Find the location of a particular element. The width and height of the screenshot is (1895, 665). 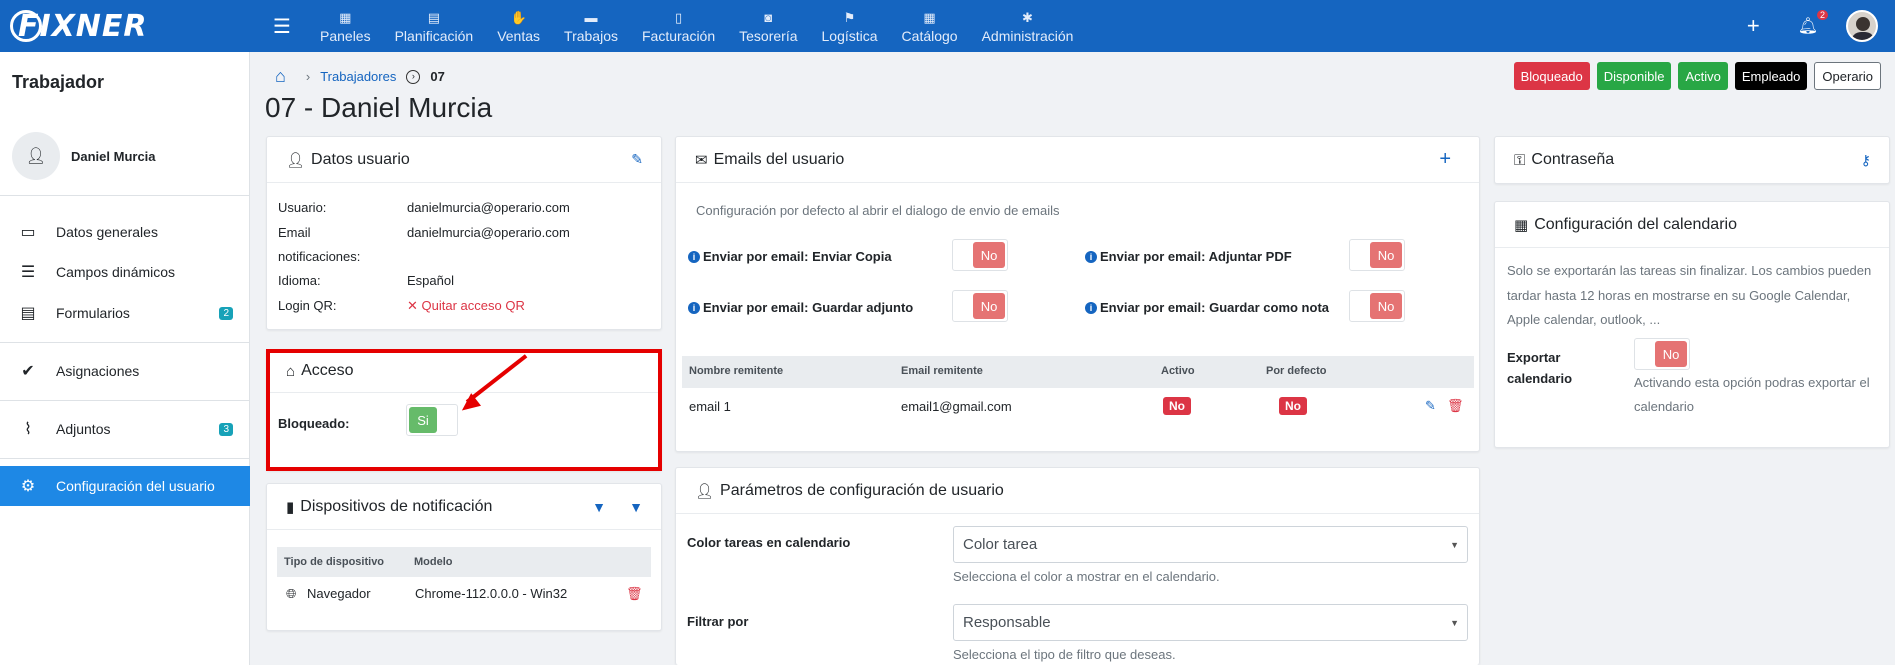

nav-logistica: ⚑ Logística is located at coordinates (850, 26).